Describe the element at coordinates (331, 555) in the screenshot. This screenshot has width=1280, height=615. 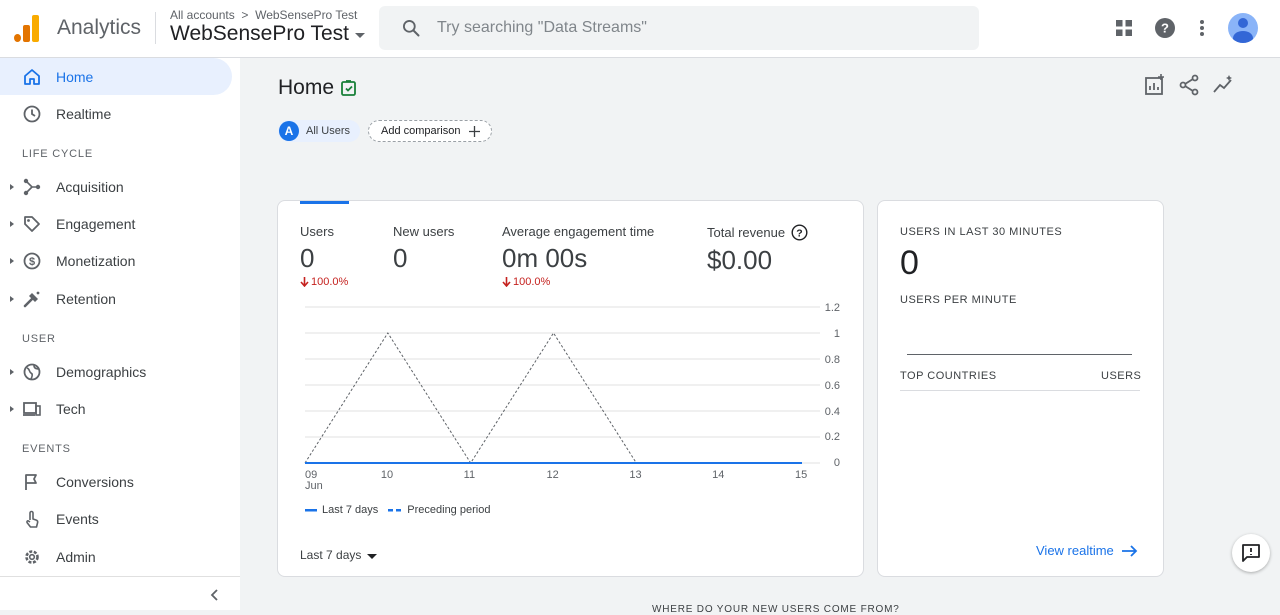
I see `date-range-label: Last 7 days` at that location.